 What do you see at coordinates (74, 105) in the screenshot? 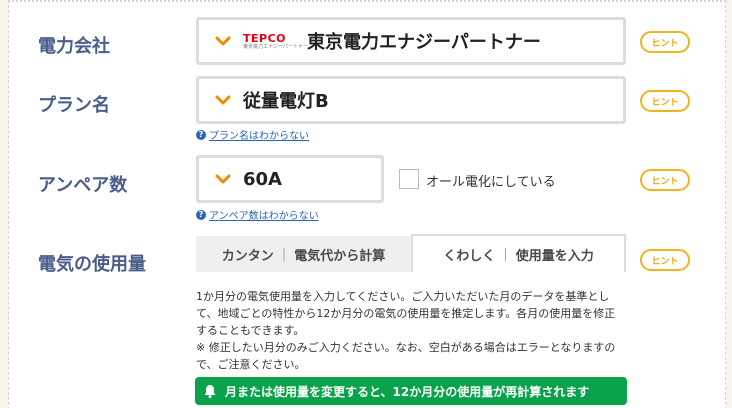
I see `plan-label: プラン名` at bounding box center [74, 105].